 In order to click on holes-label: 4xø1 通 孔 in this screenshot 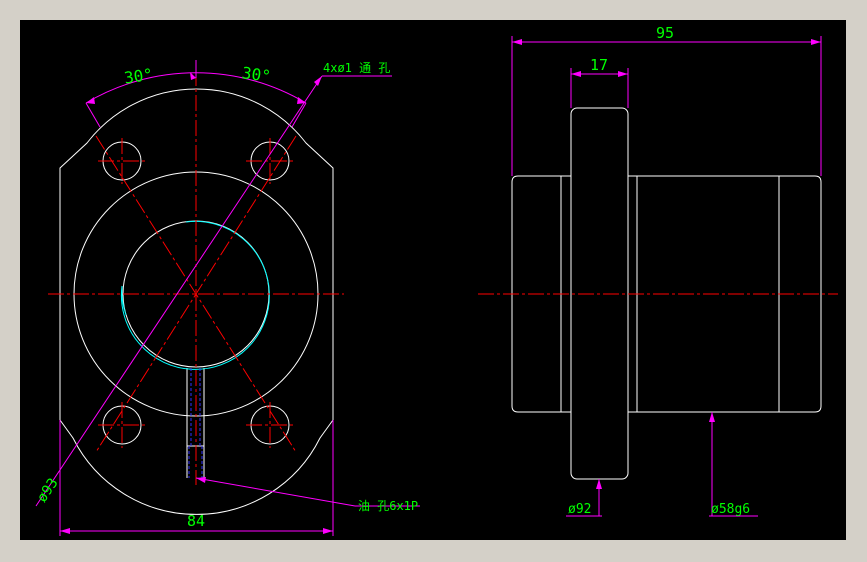, I will do `click(356, 68)`.